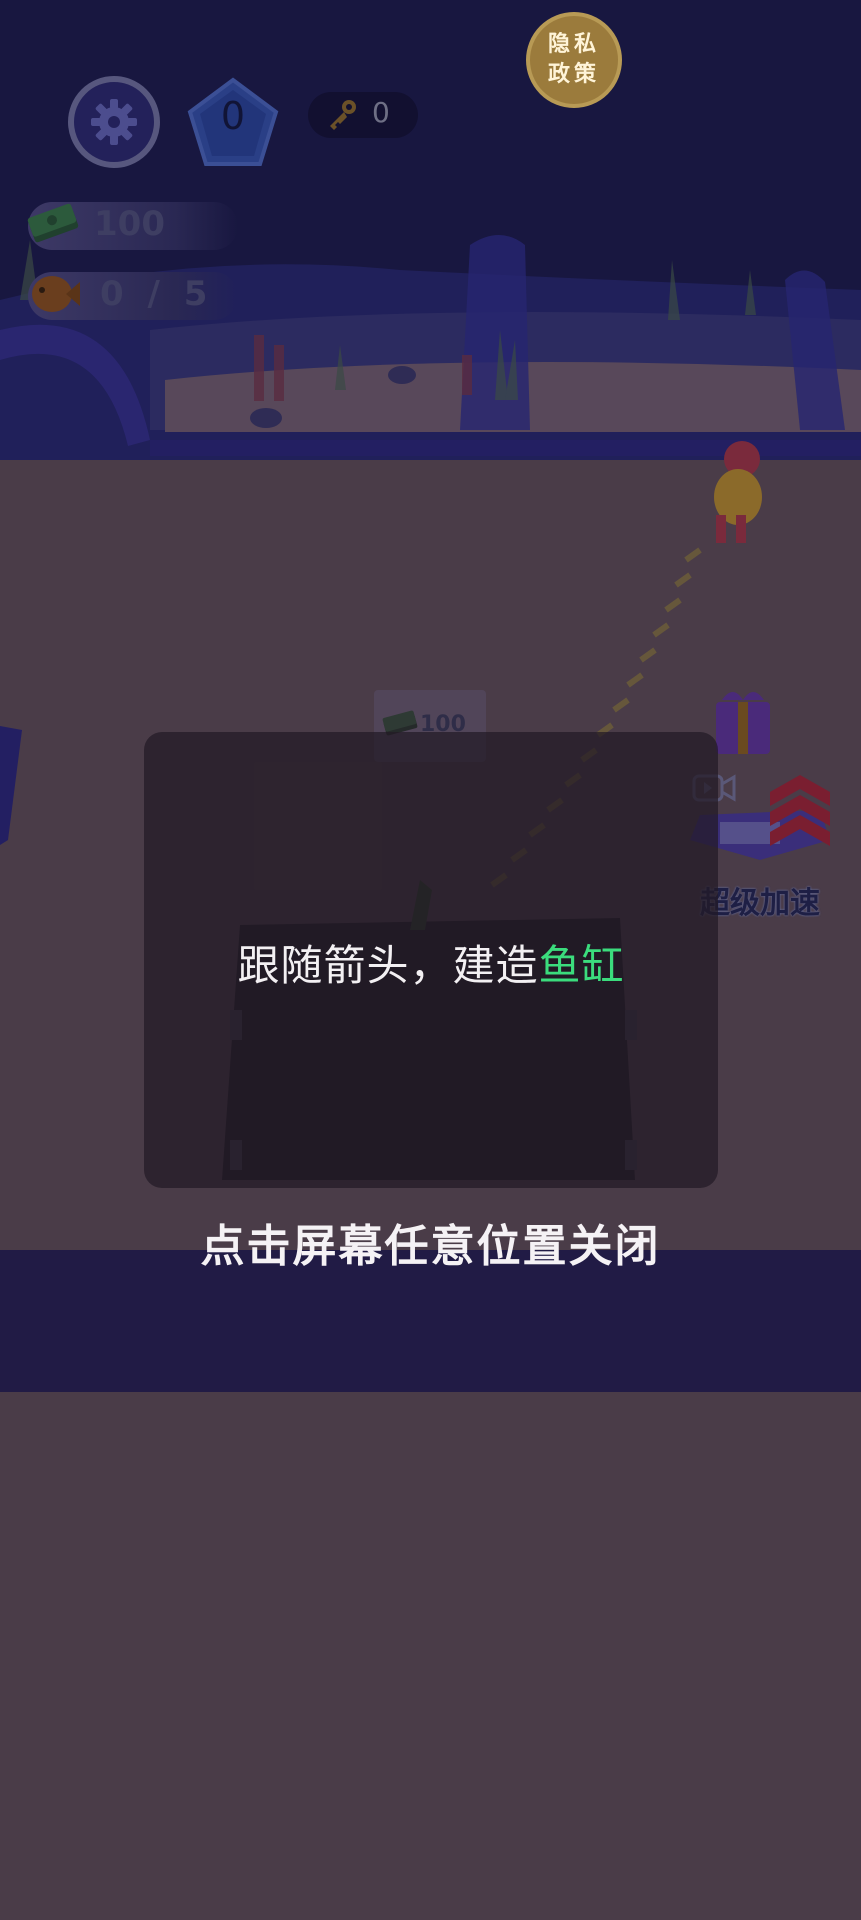 The height and width of the screenshot is (1920, 861). What do you see at coordinates (581, 965) in the screenshot?
I see `tutorial-message-highlight: 鱼缸` at bounding box center [581, 965].